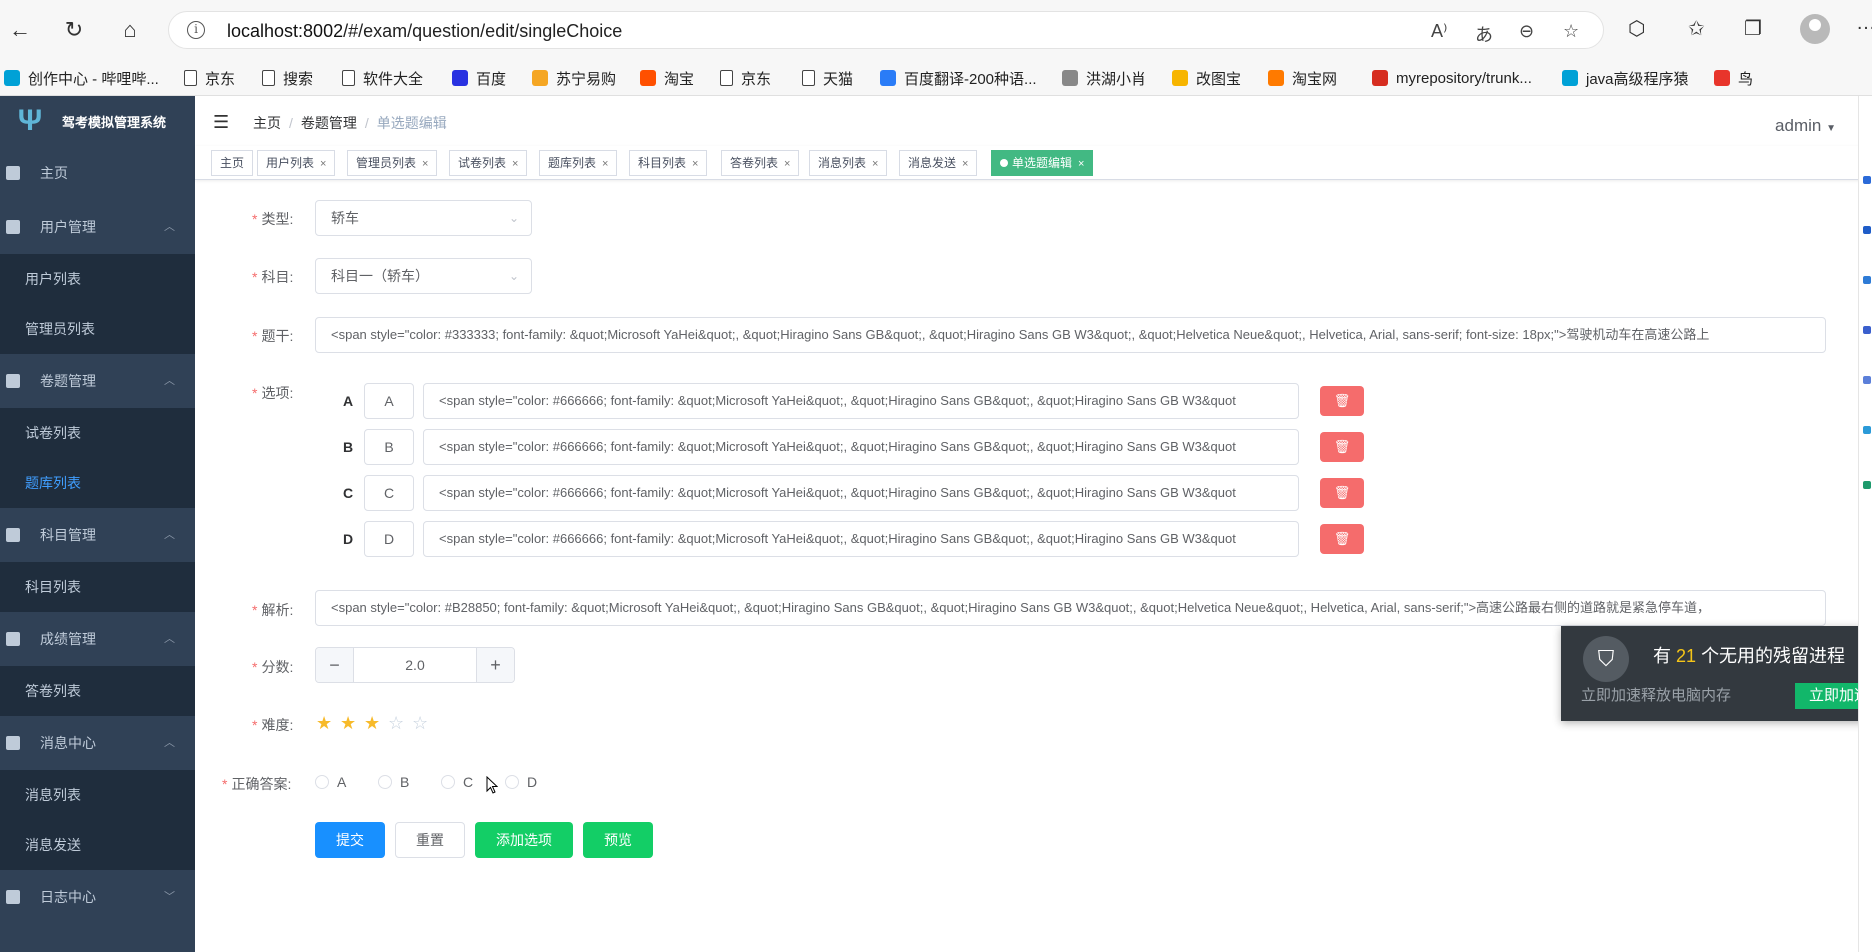  What do you see at coordinates (1042, 163) in the screenshot?
I see `tag-item: 单选题编辑 ×` at bounding box center [1042, 163].